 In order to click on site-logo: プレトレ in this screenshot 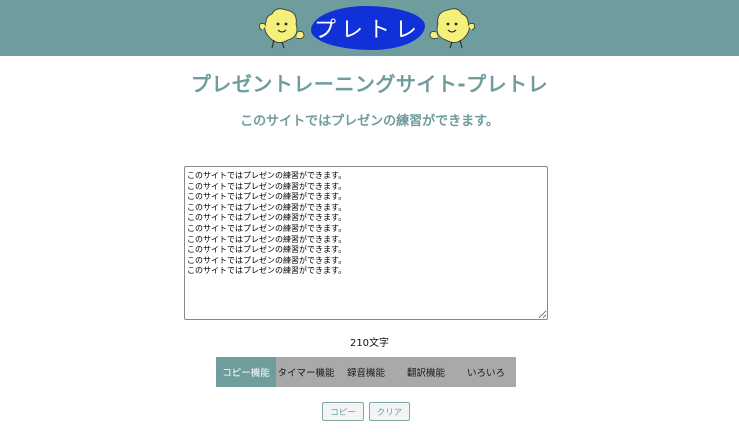, I will do `click(369, 28)`.